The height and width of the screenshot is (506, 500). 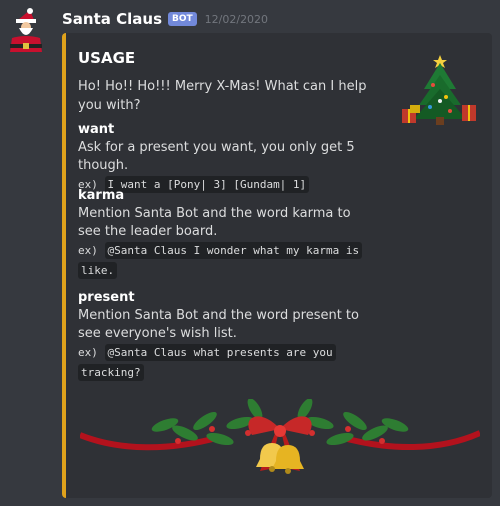 What do you see at coordinates (182, 19) in the screenshot?
I see `bot-badge: BOT` at bounding box center [182, 19].